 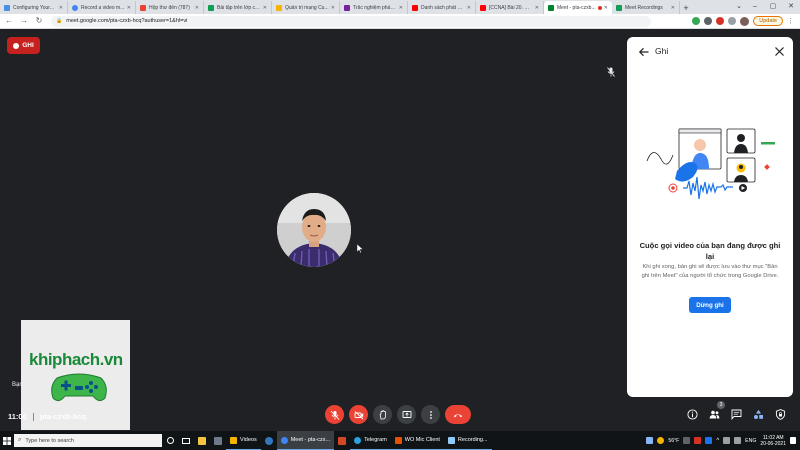 I want to click on language-indicator: ENG, so click(x=750, y=441).